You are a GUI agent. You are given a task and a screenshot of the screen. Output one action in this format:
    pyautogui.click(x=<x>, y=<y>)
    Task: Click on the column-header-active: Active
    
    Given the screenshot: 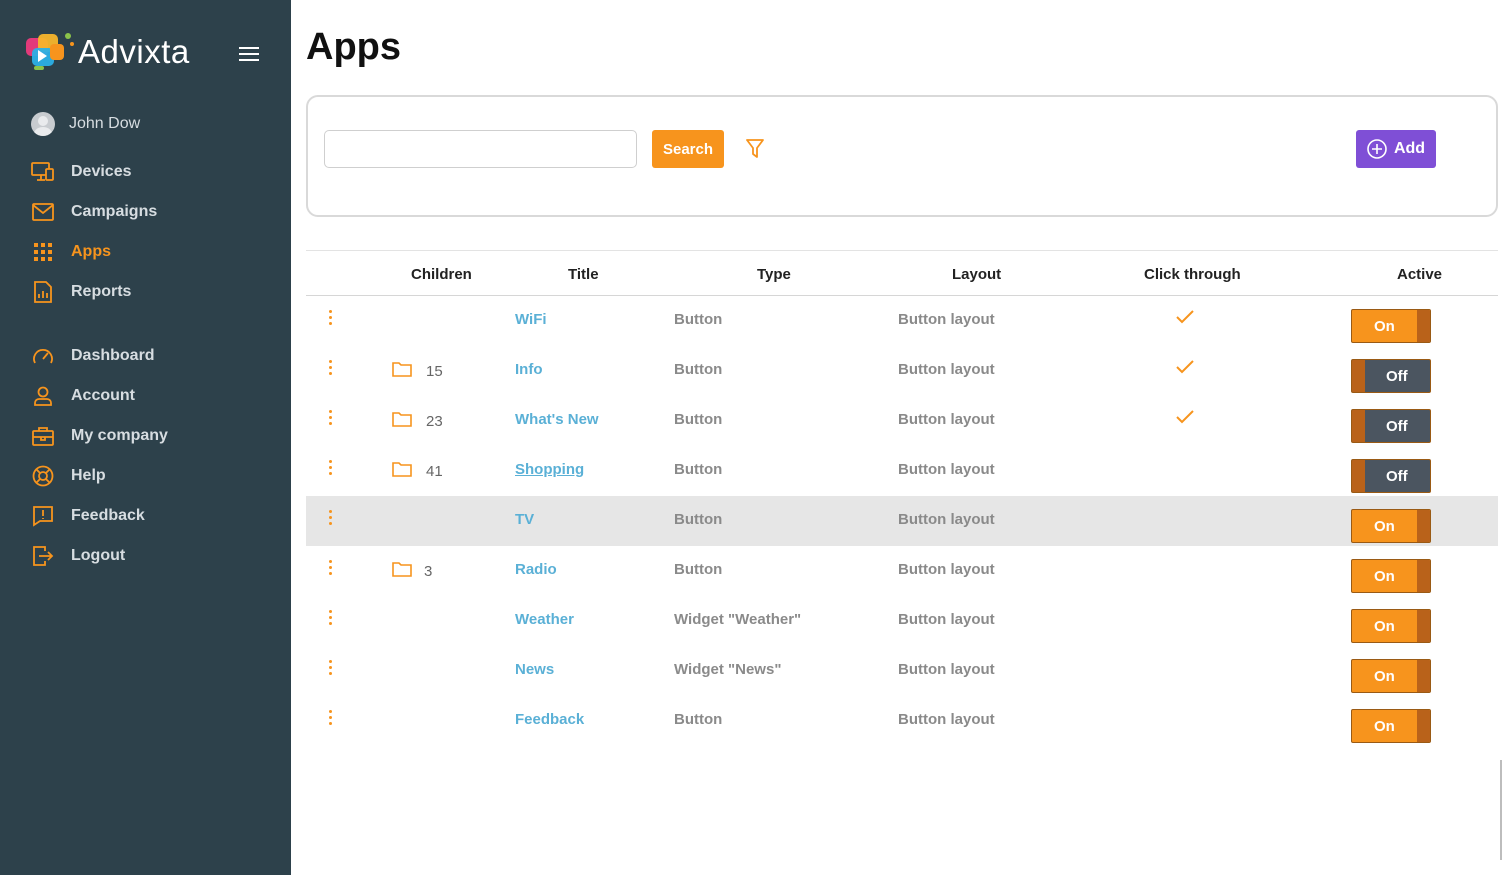 What is the action you would take?
    pyautogui.click(x=1419, y=274)
    